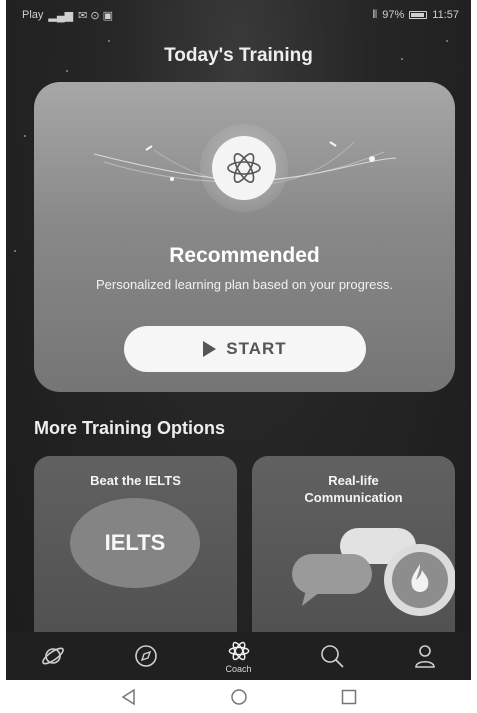 The width and height of the screenshot is (477, 713). I want to click on status-bar: Play ▂▄▆ ✉ ⊙ ▣ ⦀ 97% 11:57, so click(238, 15).